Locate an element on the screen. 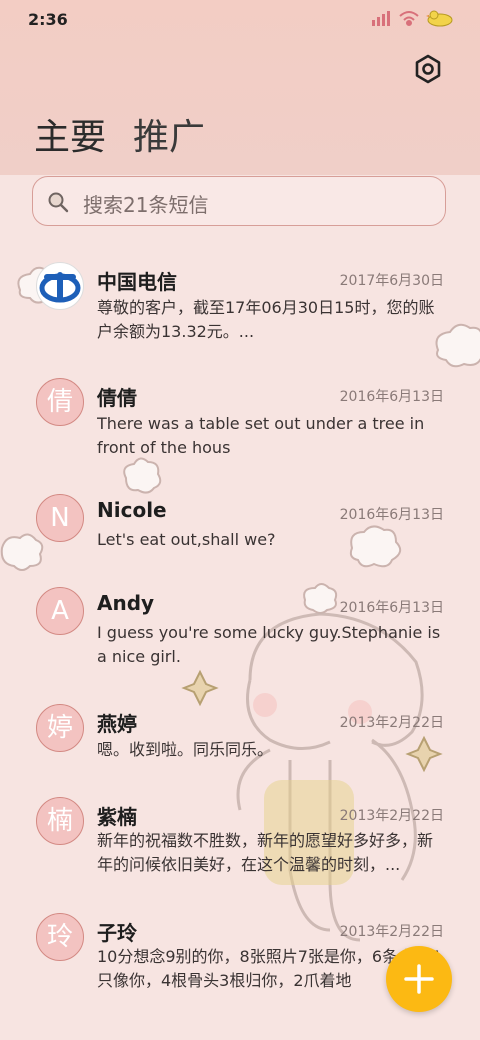  avatar: N is located at coordinates (60, 518).